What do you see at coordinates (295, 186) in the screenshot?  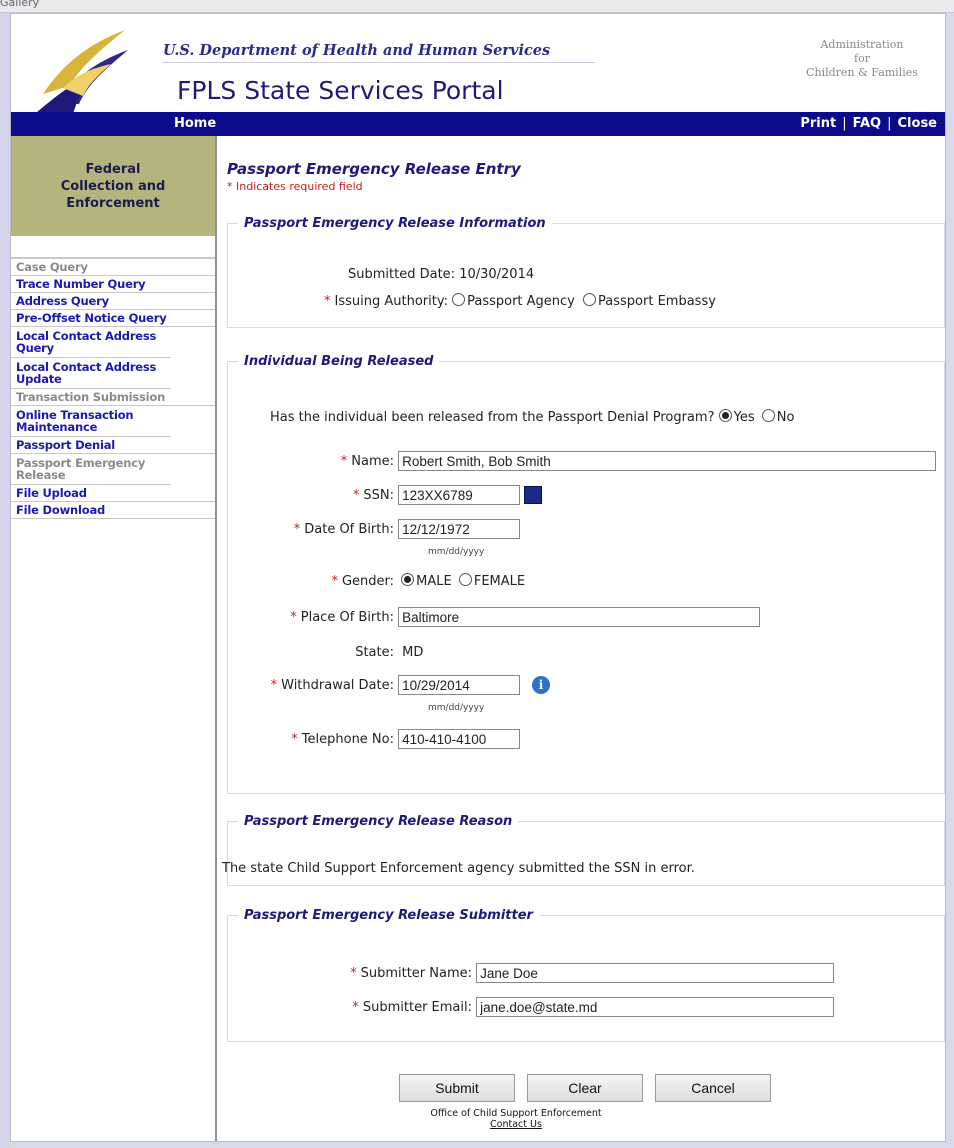 I see `required-note: * Indicates required field` at bounding box center [295, 186].